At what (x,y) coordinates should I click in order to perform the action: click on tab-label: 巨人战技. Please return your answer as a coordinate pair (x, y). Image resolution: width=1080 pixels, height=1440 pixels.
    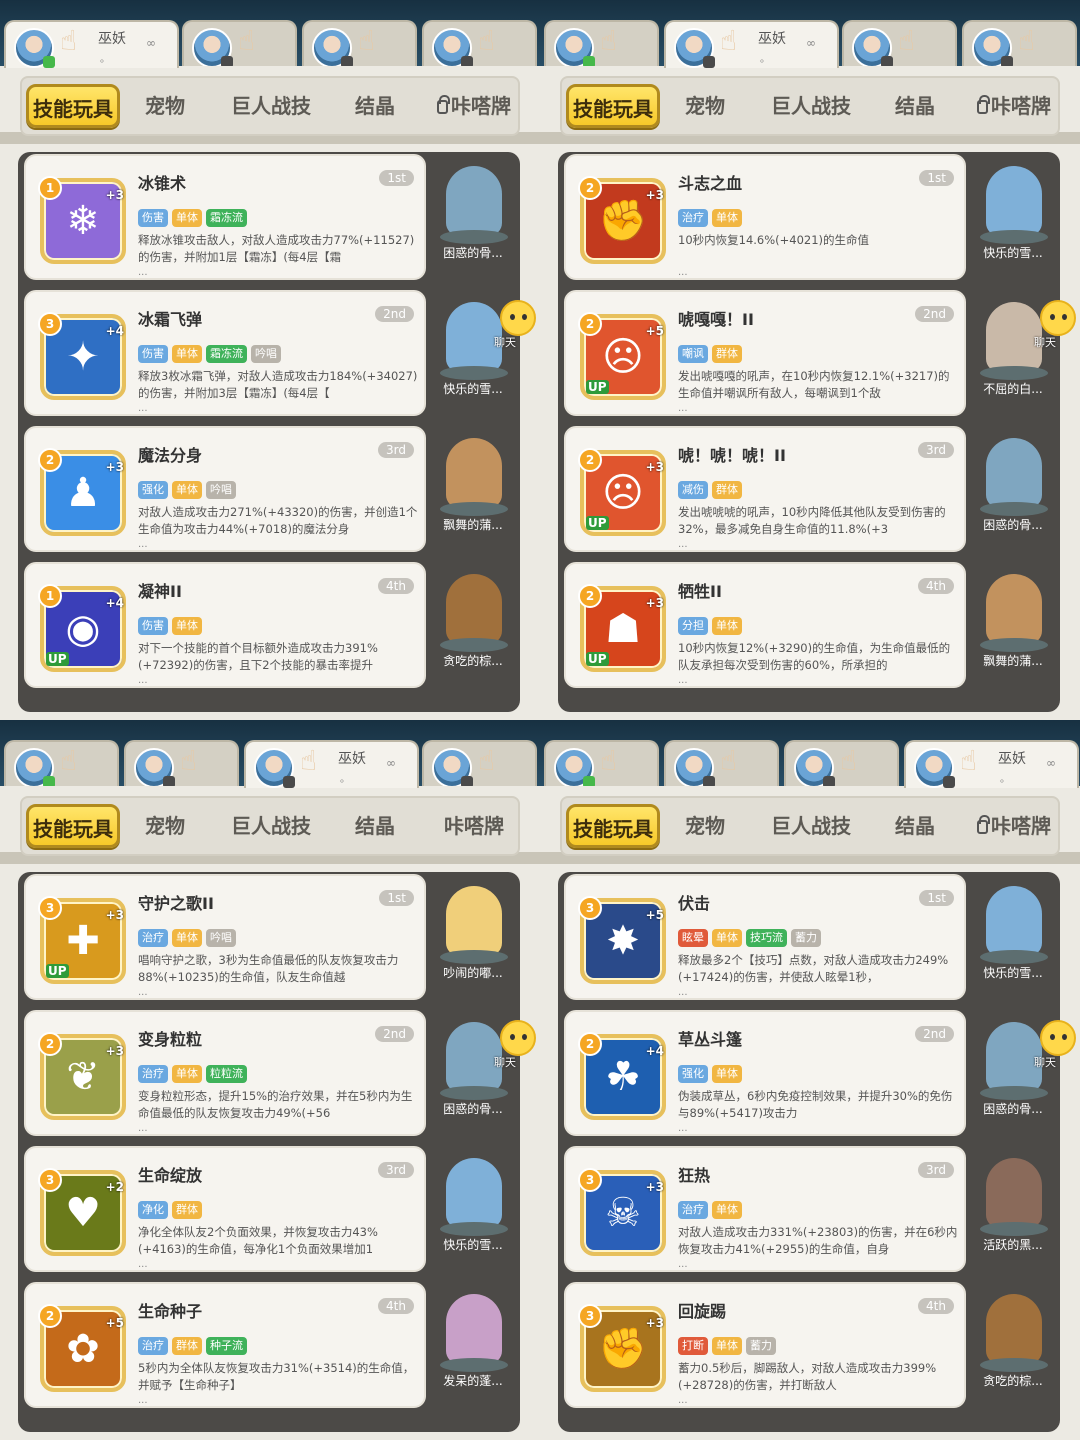
    Looking at the image, I should click on (811, 106).